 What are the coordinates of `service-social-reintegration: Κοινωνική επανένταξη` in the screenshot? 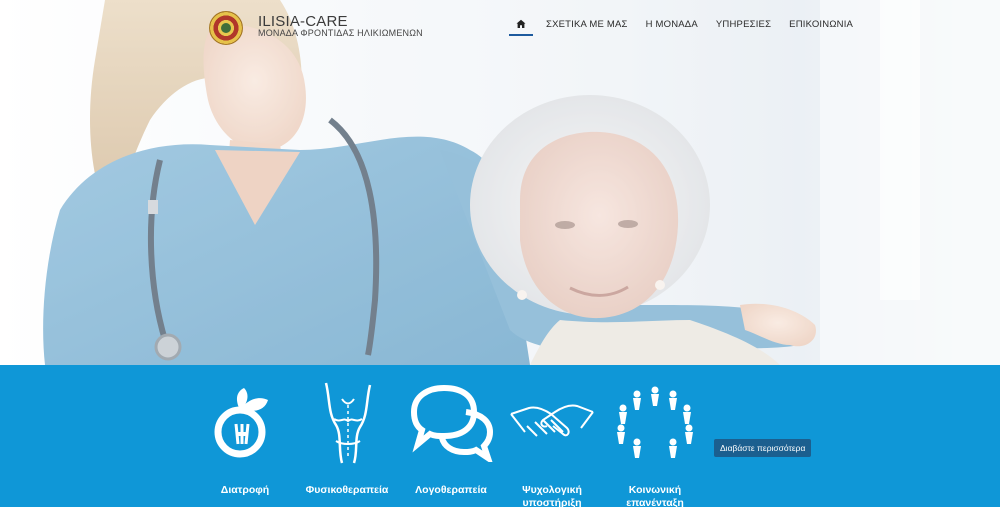 It's located at (655, 436).